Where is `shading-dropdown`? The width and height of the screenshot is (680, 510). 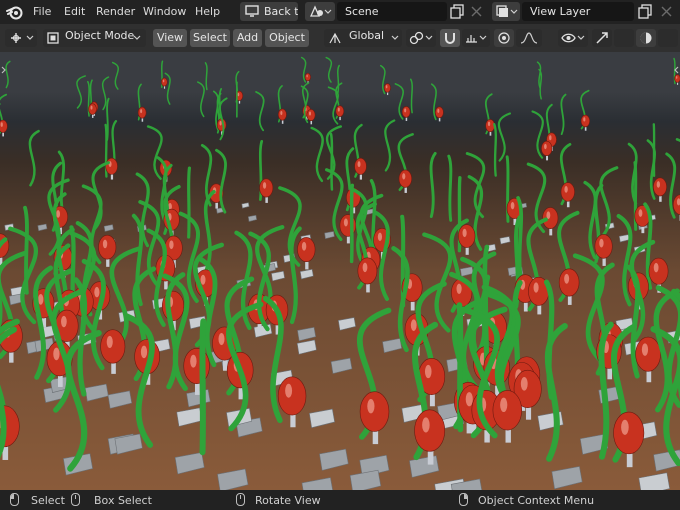
shading-dropdown is located at coordinates (668, 38).